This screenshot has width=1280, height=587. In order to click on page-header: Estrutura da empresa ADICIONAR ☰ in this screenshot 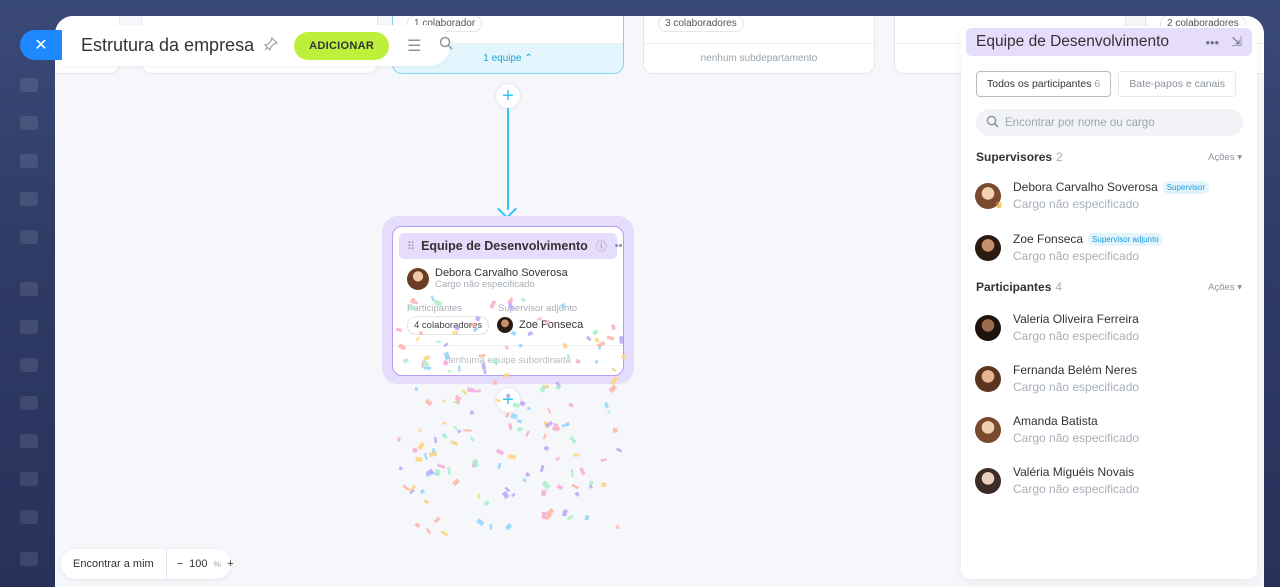, I will do `click(257, 45)`.